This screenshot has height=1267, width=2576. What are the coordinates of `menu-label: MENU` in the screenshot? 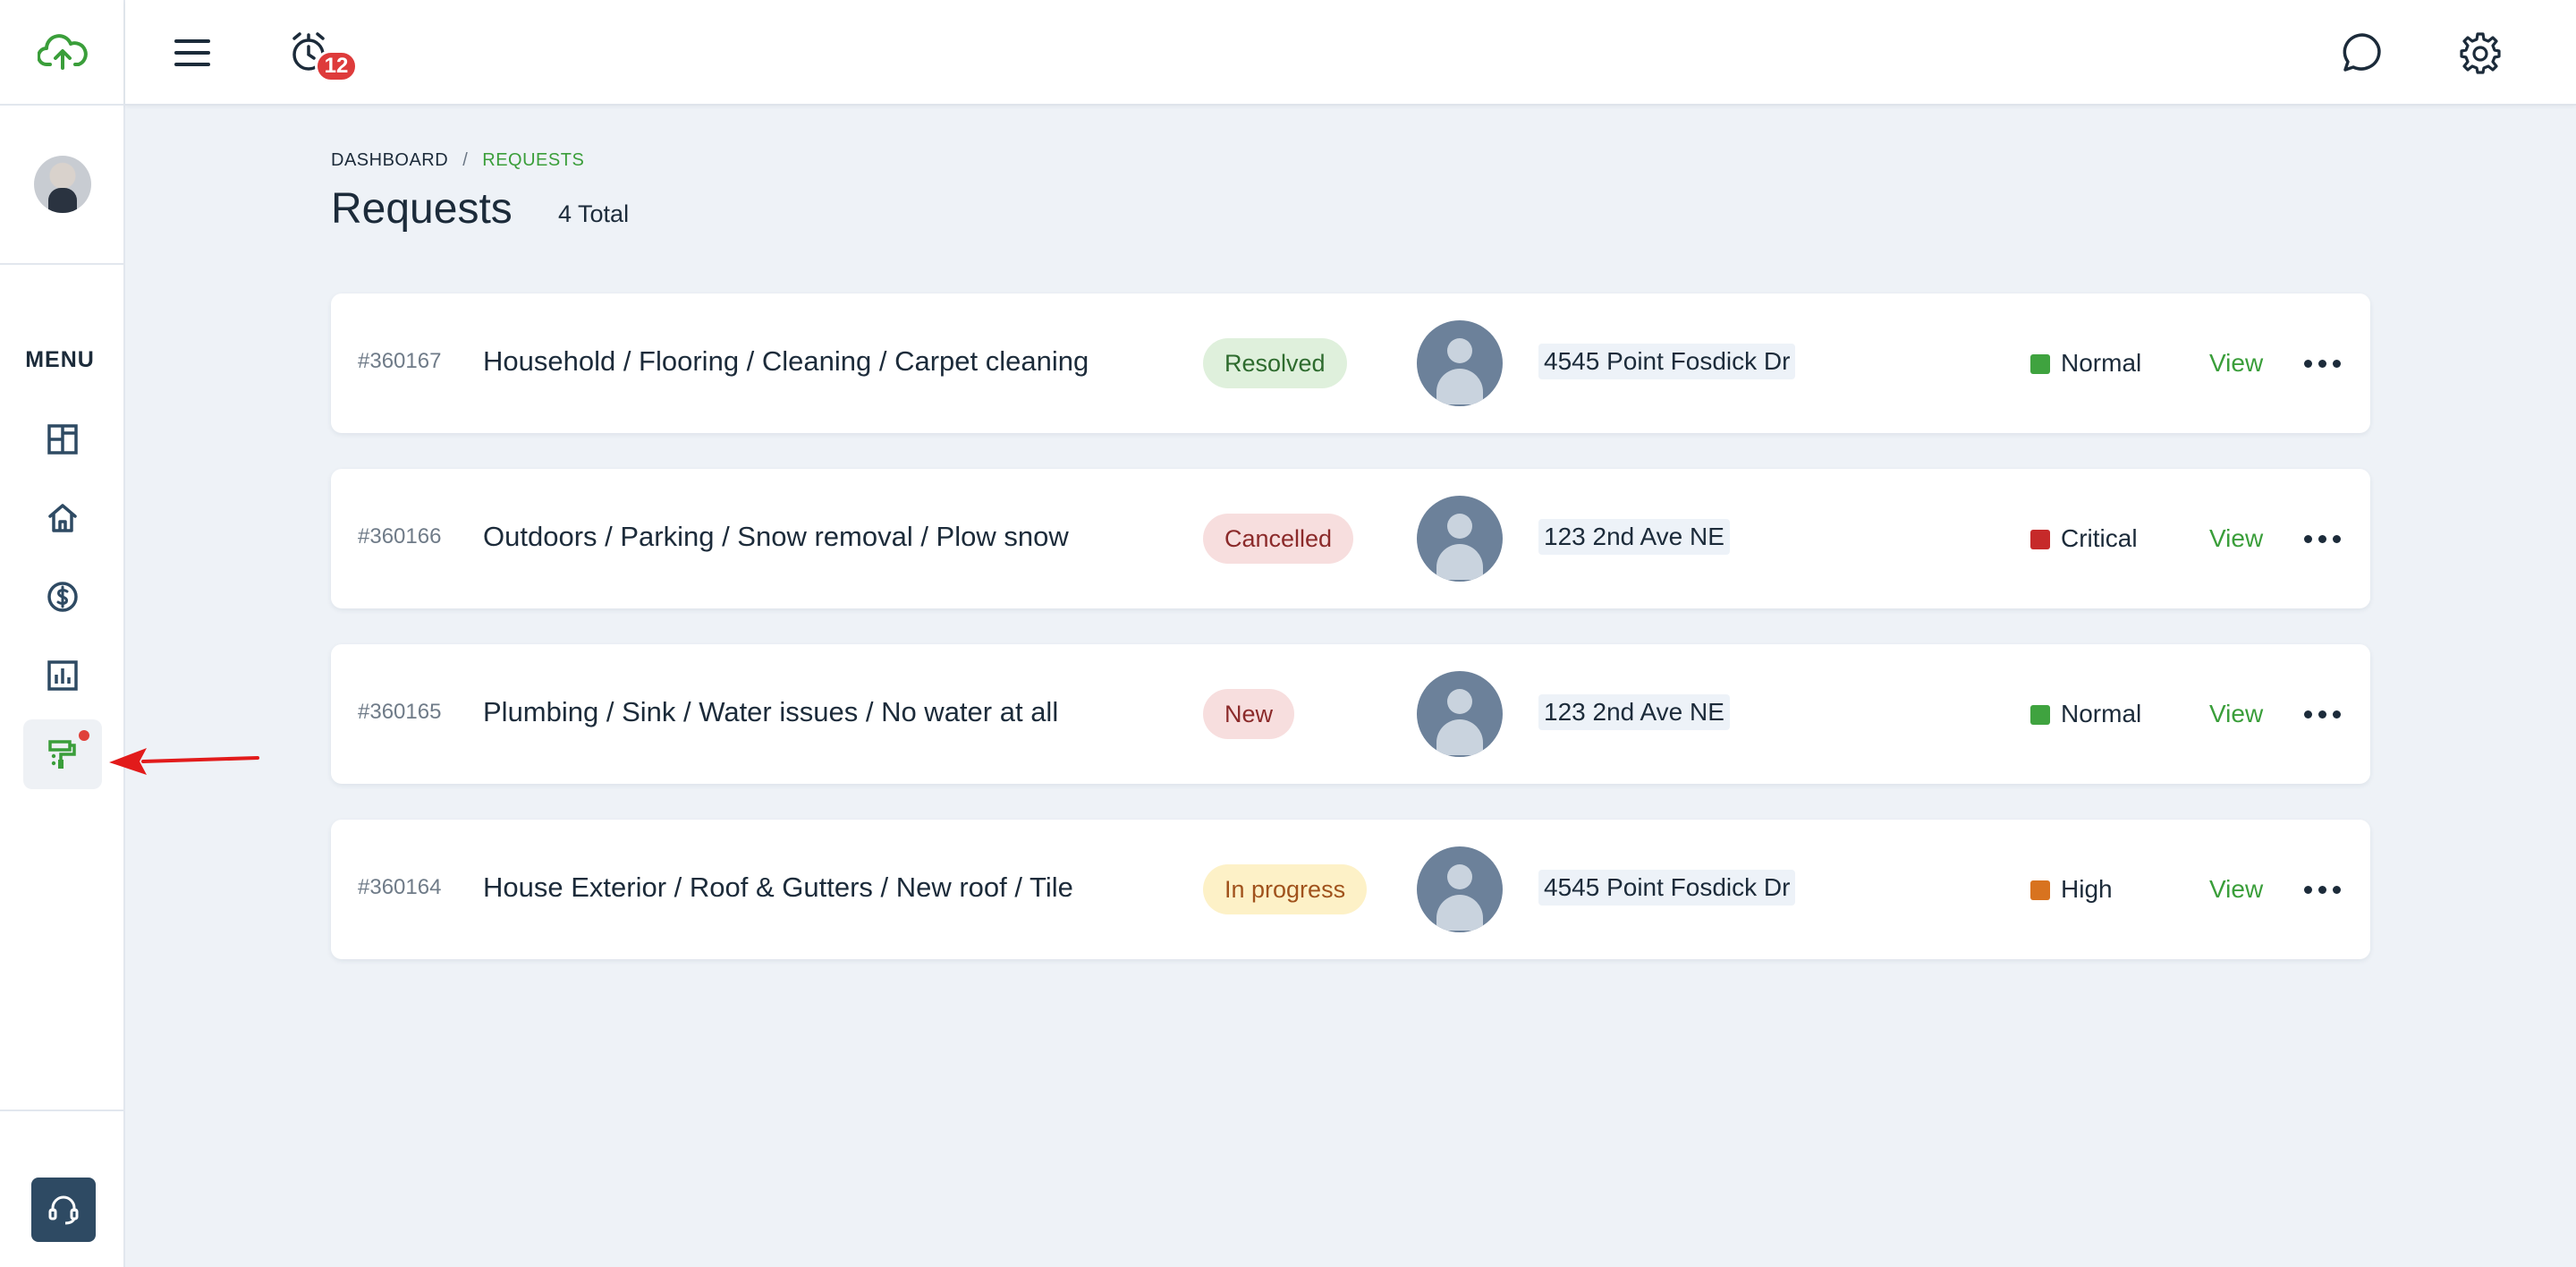 It's located at (60, 360).